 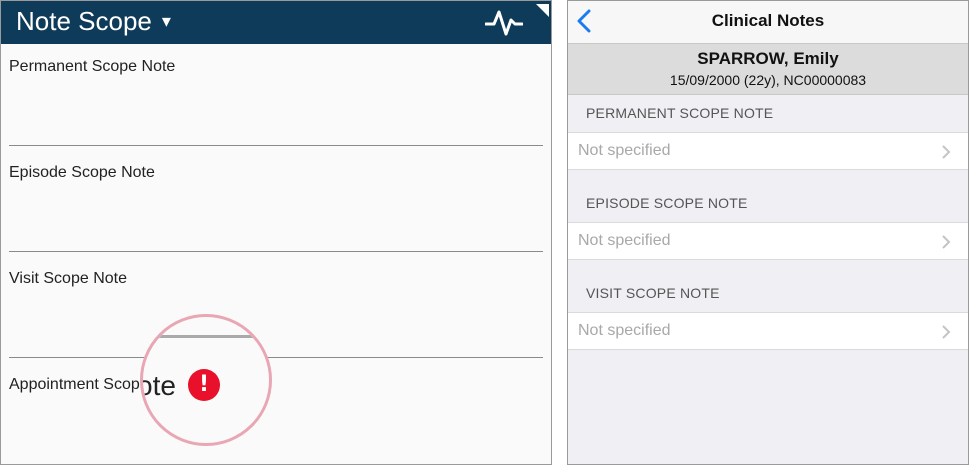 I want to click on permanent-scope-note-value: Not specified, so click(x=624, y=150).